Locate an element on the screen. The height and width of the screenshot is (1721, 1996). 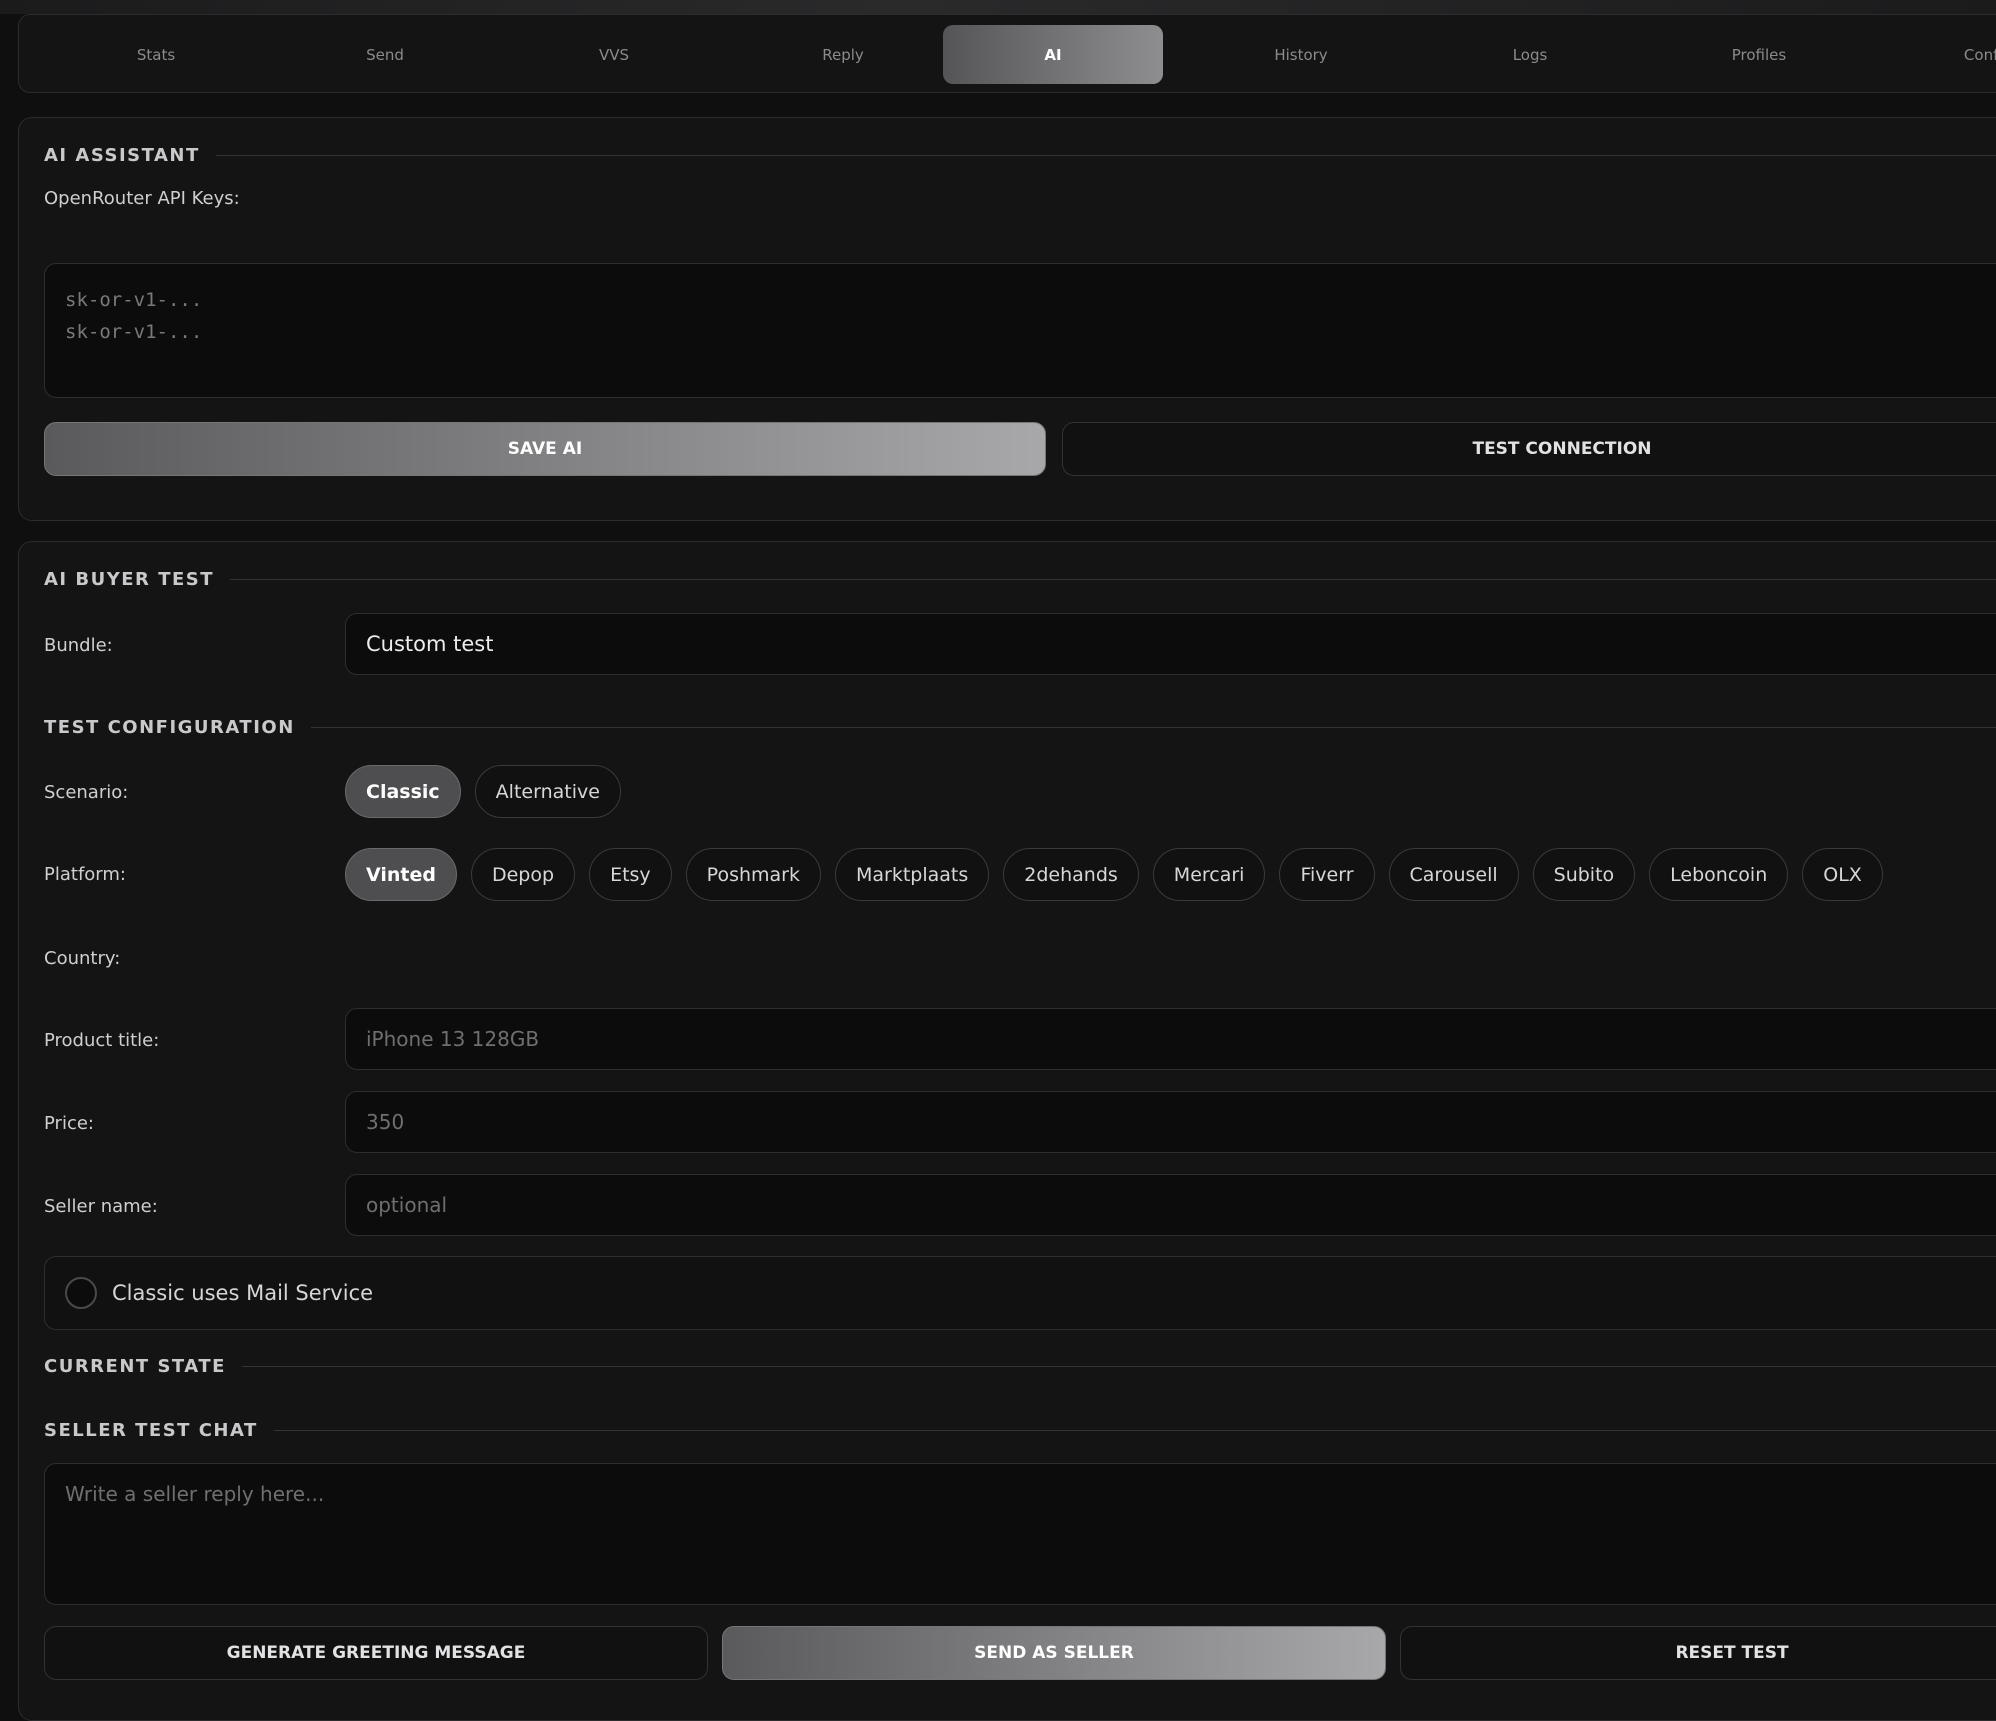
mail-service-checkbox is located at coordinates (81, 1293).